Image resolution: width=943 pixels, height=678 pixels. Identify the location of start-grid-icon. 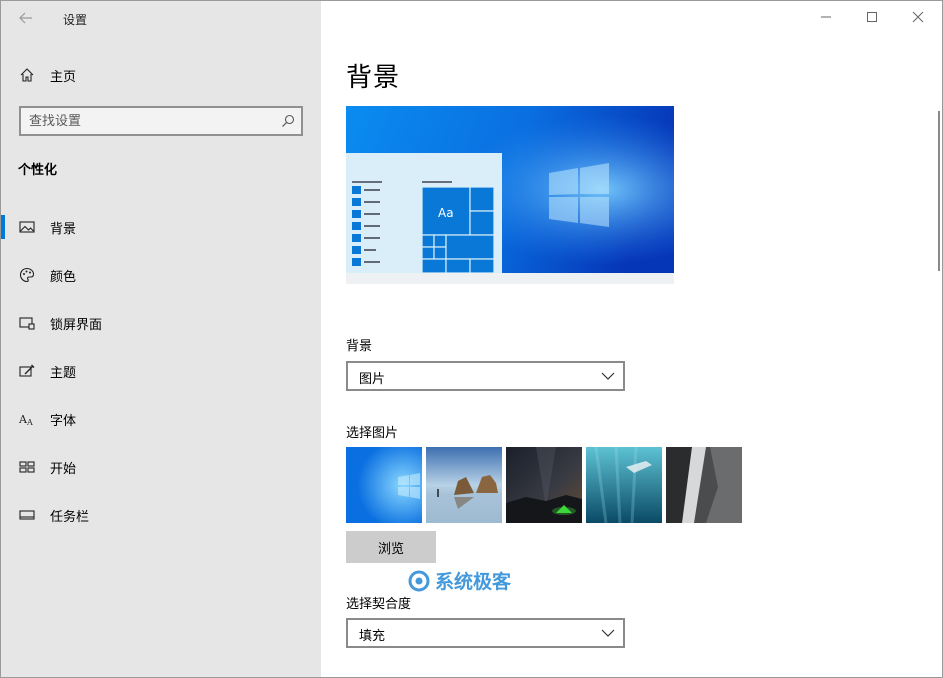
(27, 467).